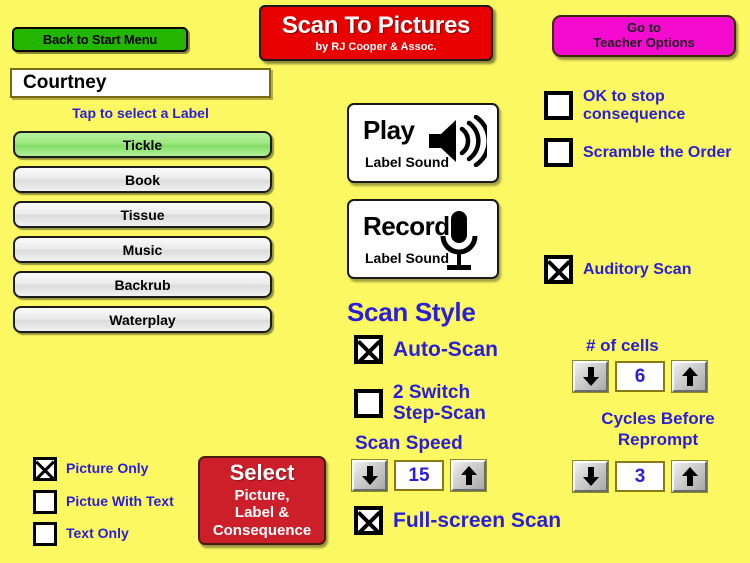 Image resolution: width=750 pixels, height=563 pixels. What do you see at coordinates (368, 404) in the screenshot?
I see `two-switch-step-scan-checkbox` at bounding box center [368, 404].